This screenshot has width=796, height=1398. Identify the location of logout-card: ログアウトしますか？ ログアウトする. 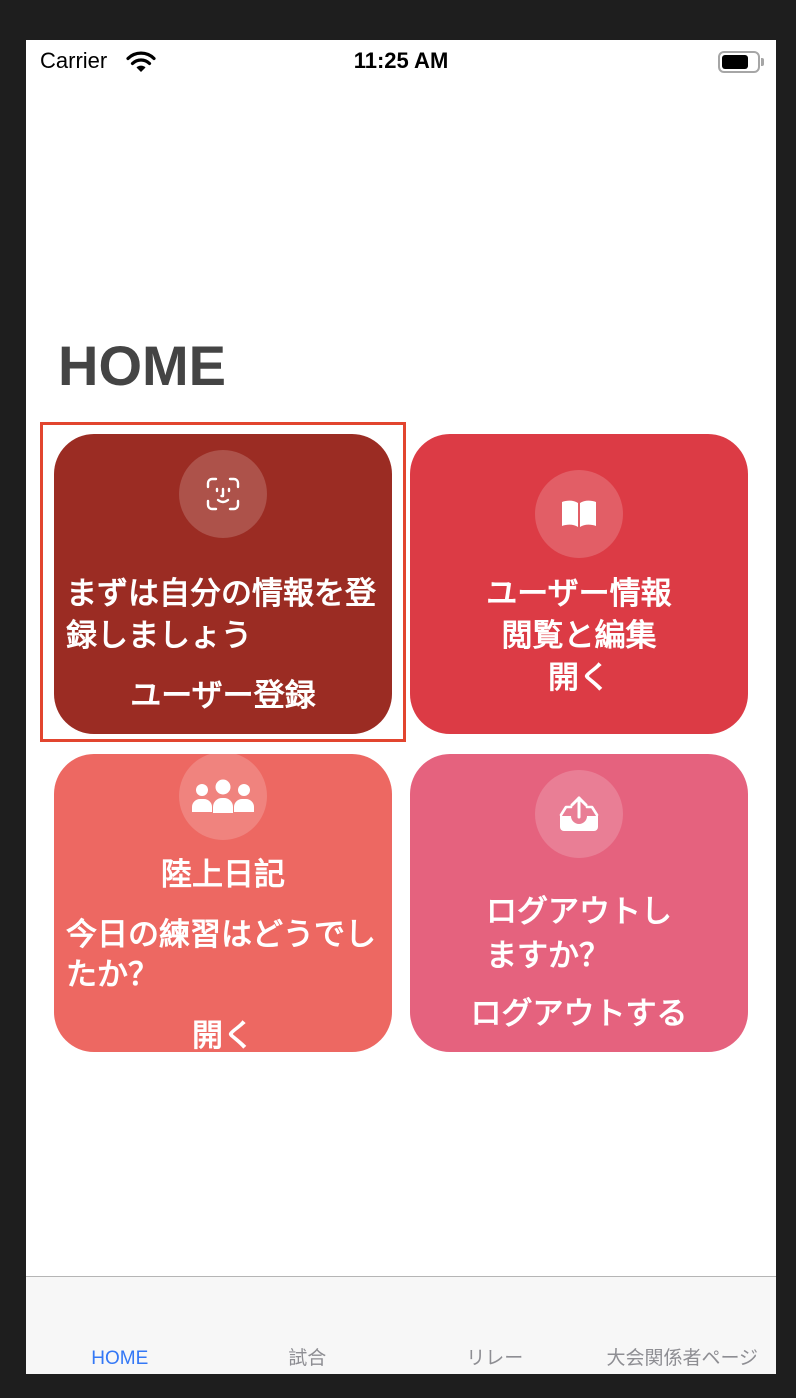
(579, 903).